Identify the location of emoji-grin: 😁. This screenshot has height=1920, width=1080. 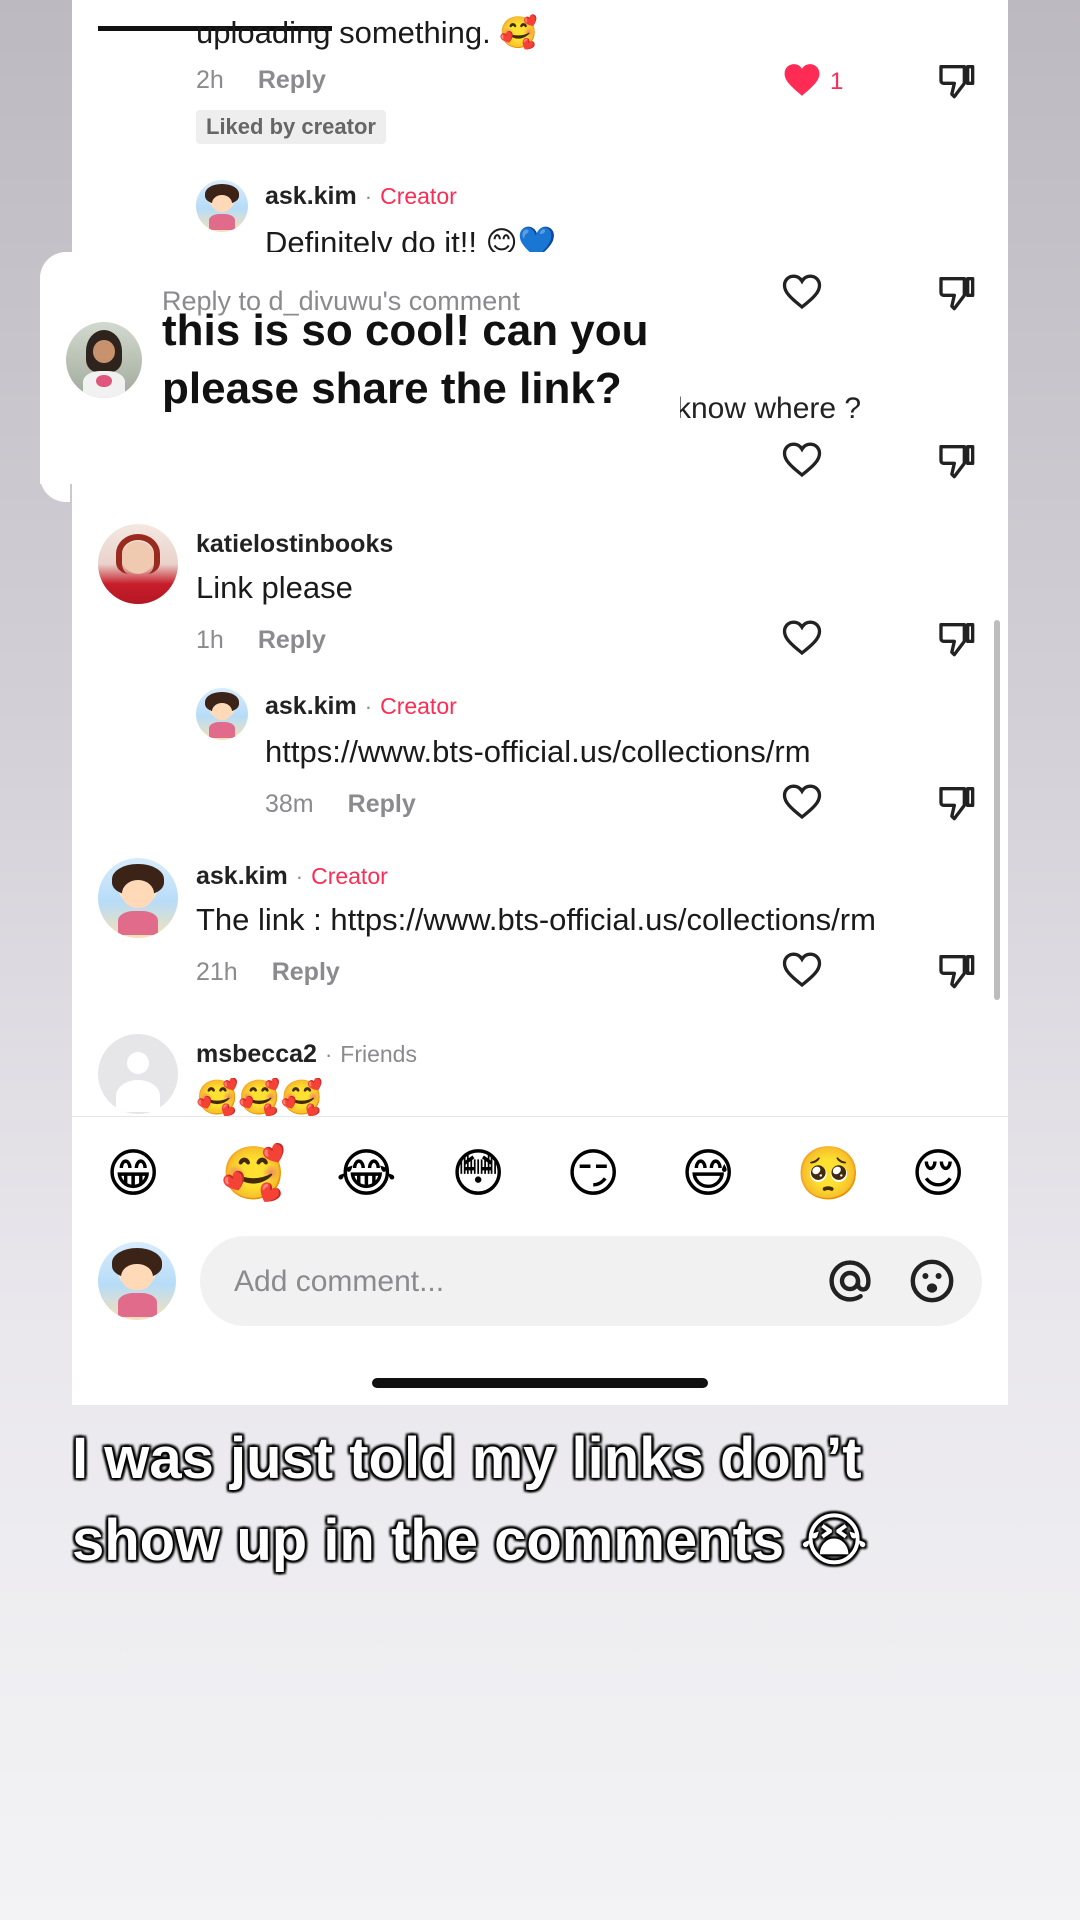
(133, 1174).